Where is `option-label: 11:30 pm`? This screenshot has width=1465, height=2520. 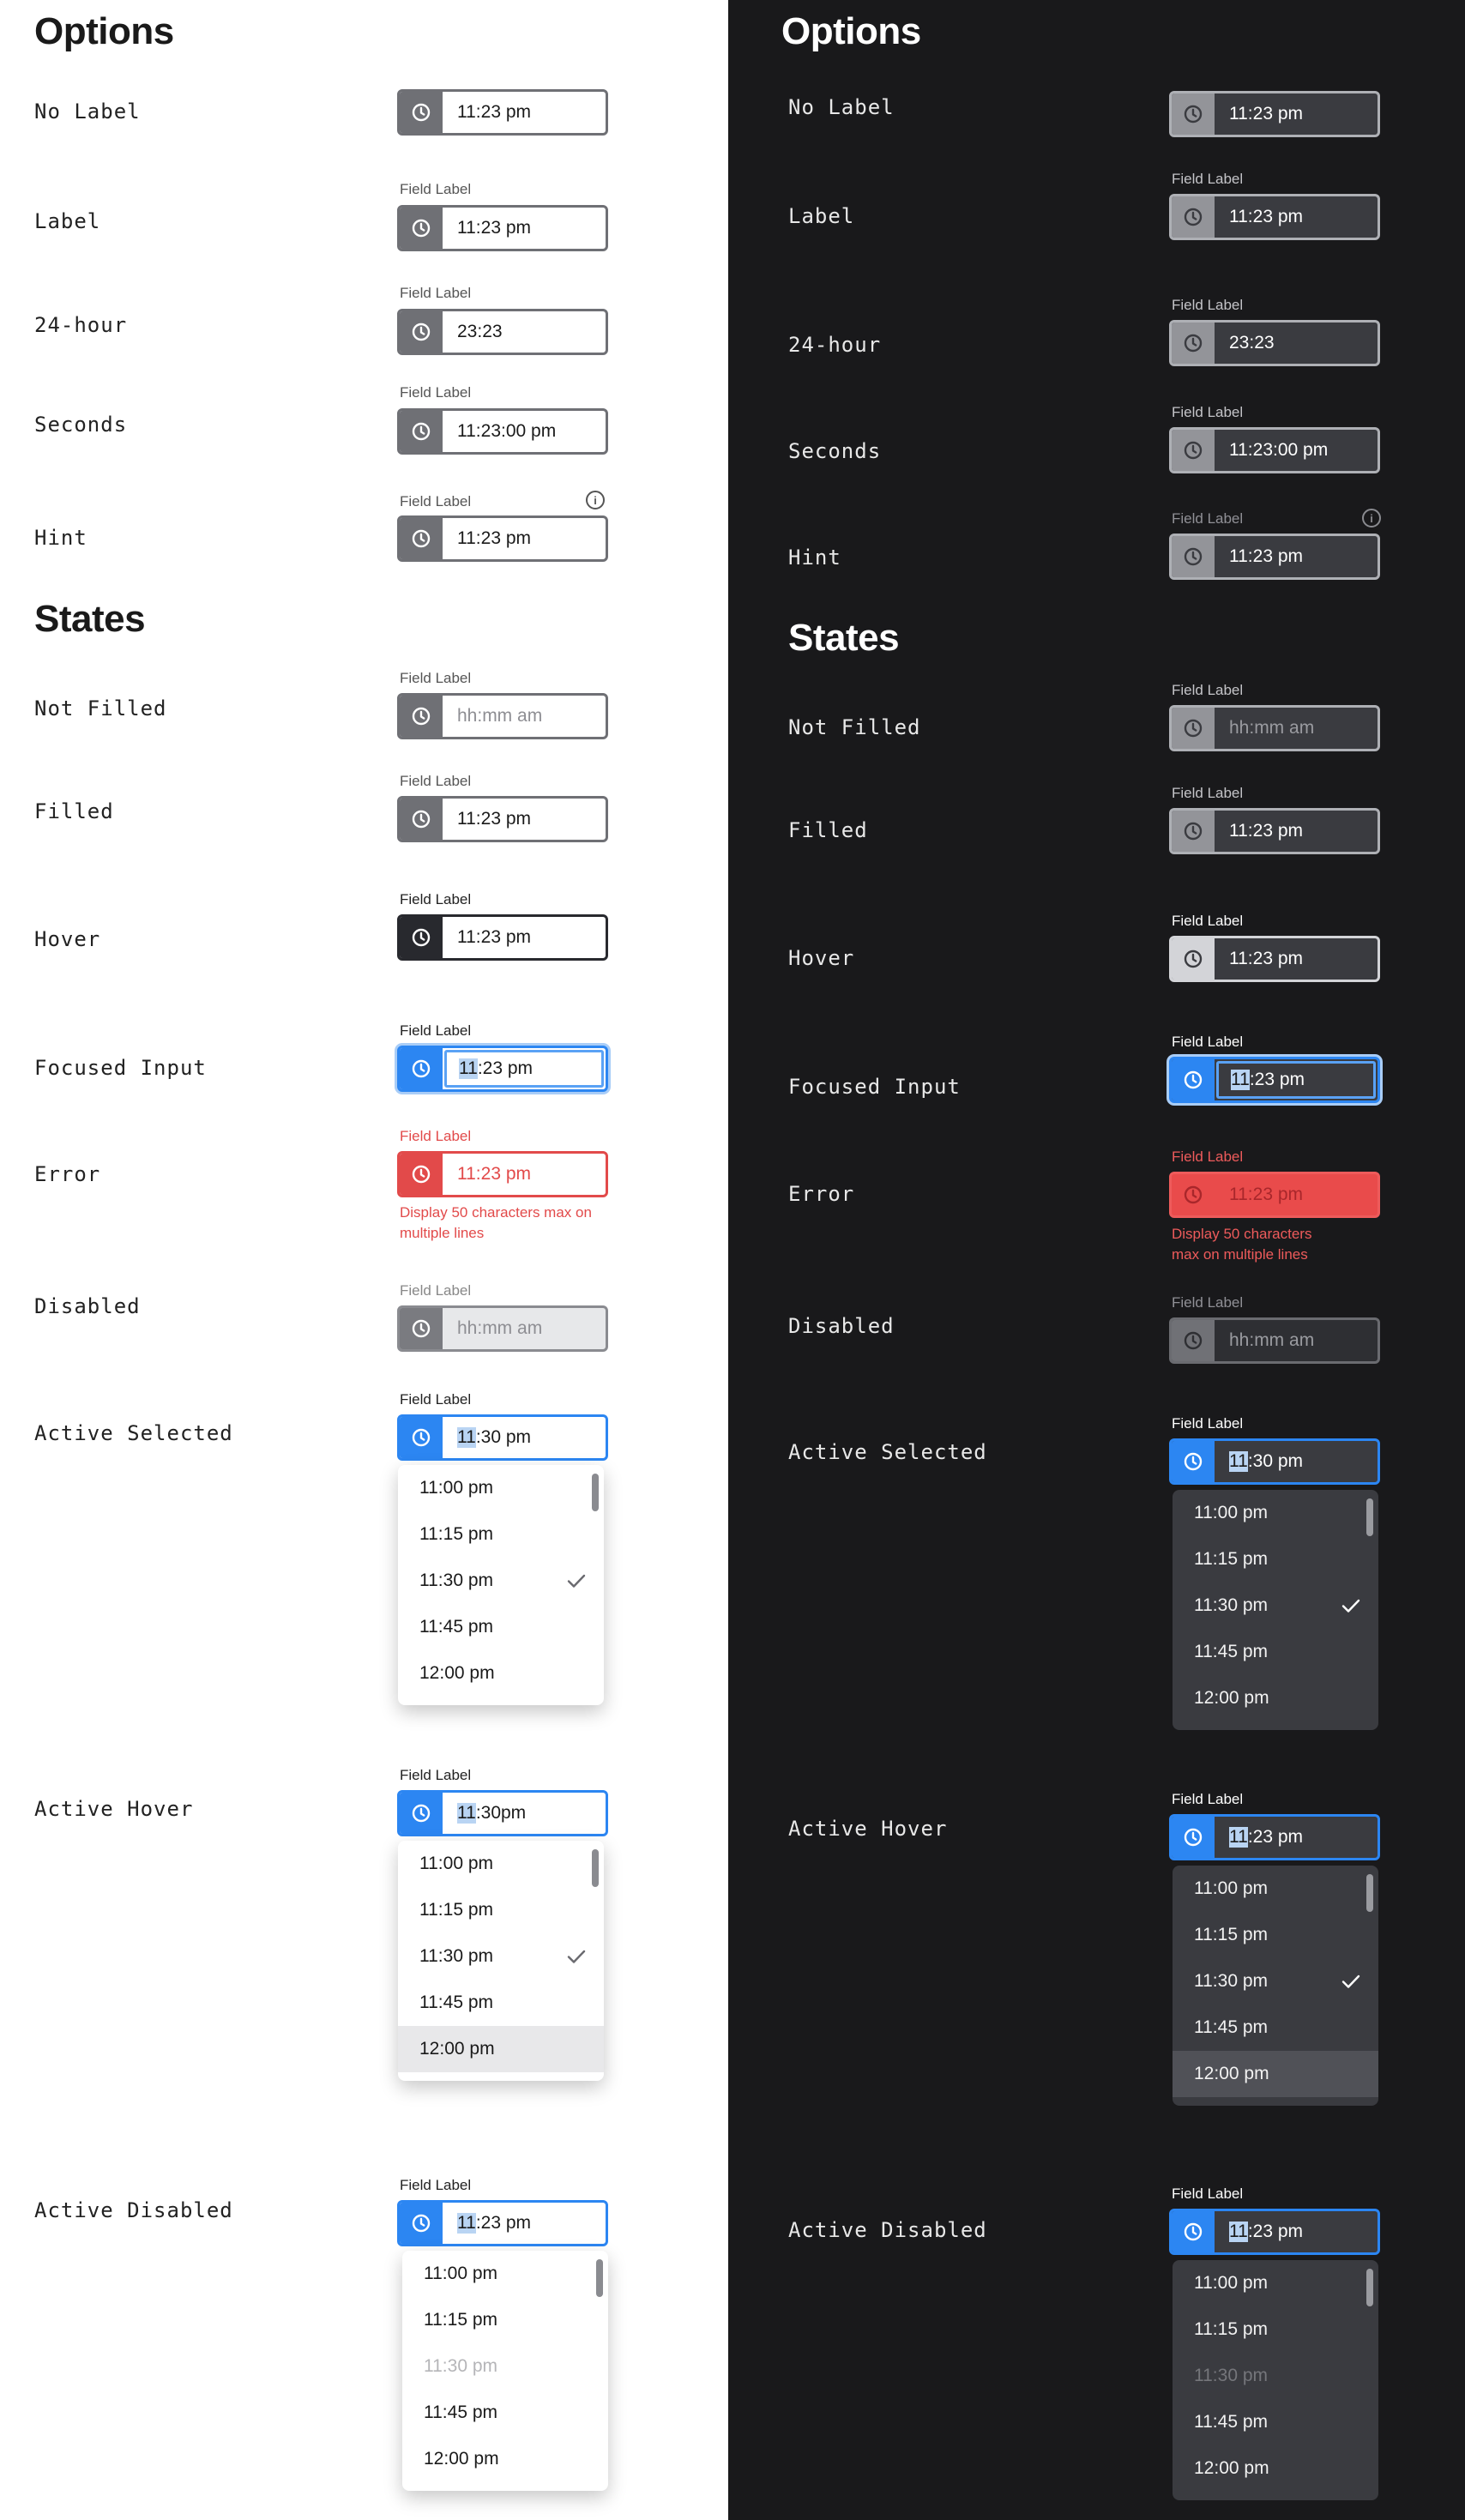
option-label: 11:30 pm is located at coordinates (456, 1956).